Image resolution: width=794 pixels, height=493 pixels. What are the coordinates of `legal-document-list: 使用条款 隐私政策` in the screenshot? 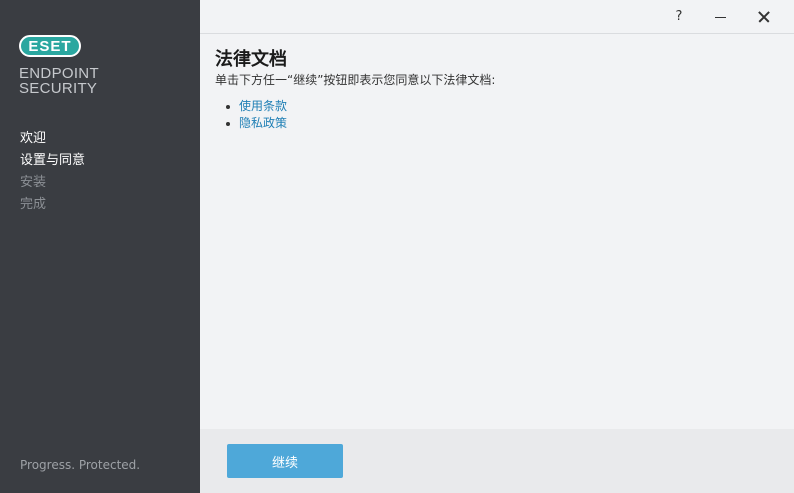 It's located at (500, 115).